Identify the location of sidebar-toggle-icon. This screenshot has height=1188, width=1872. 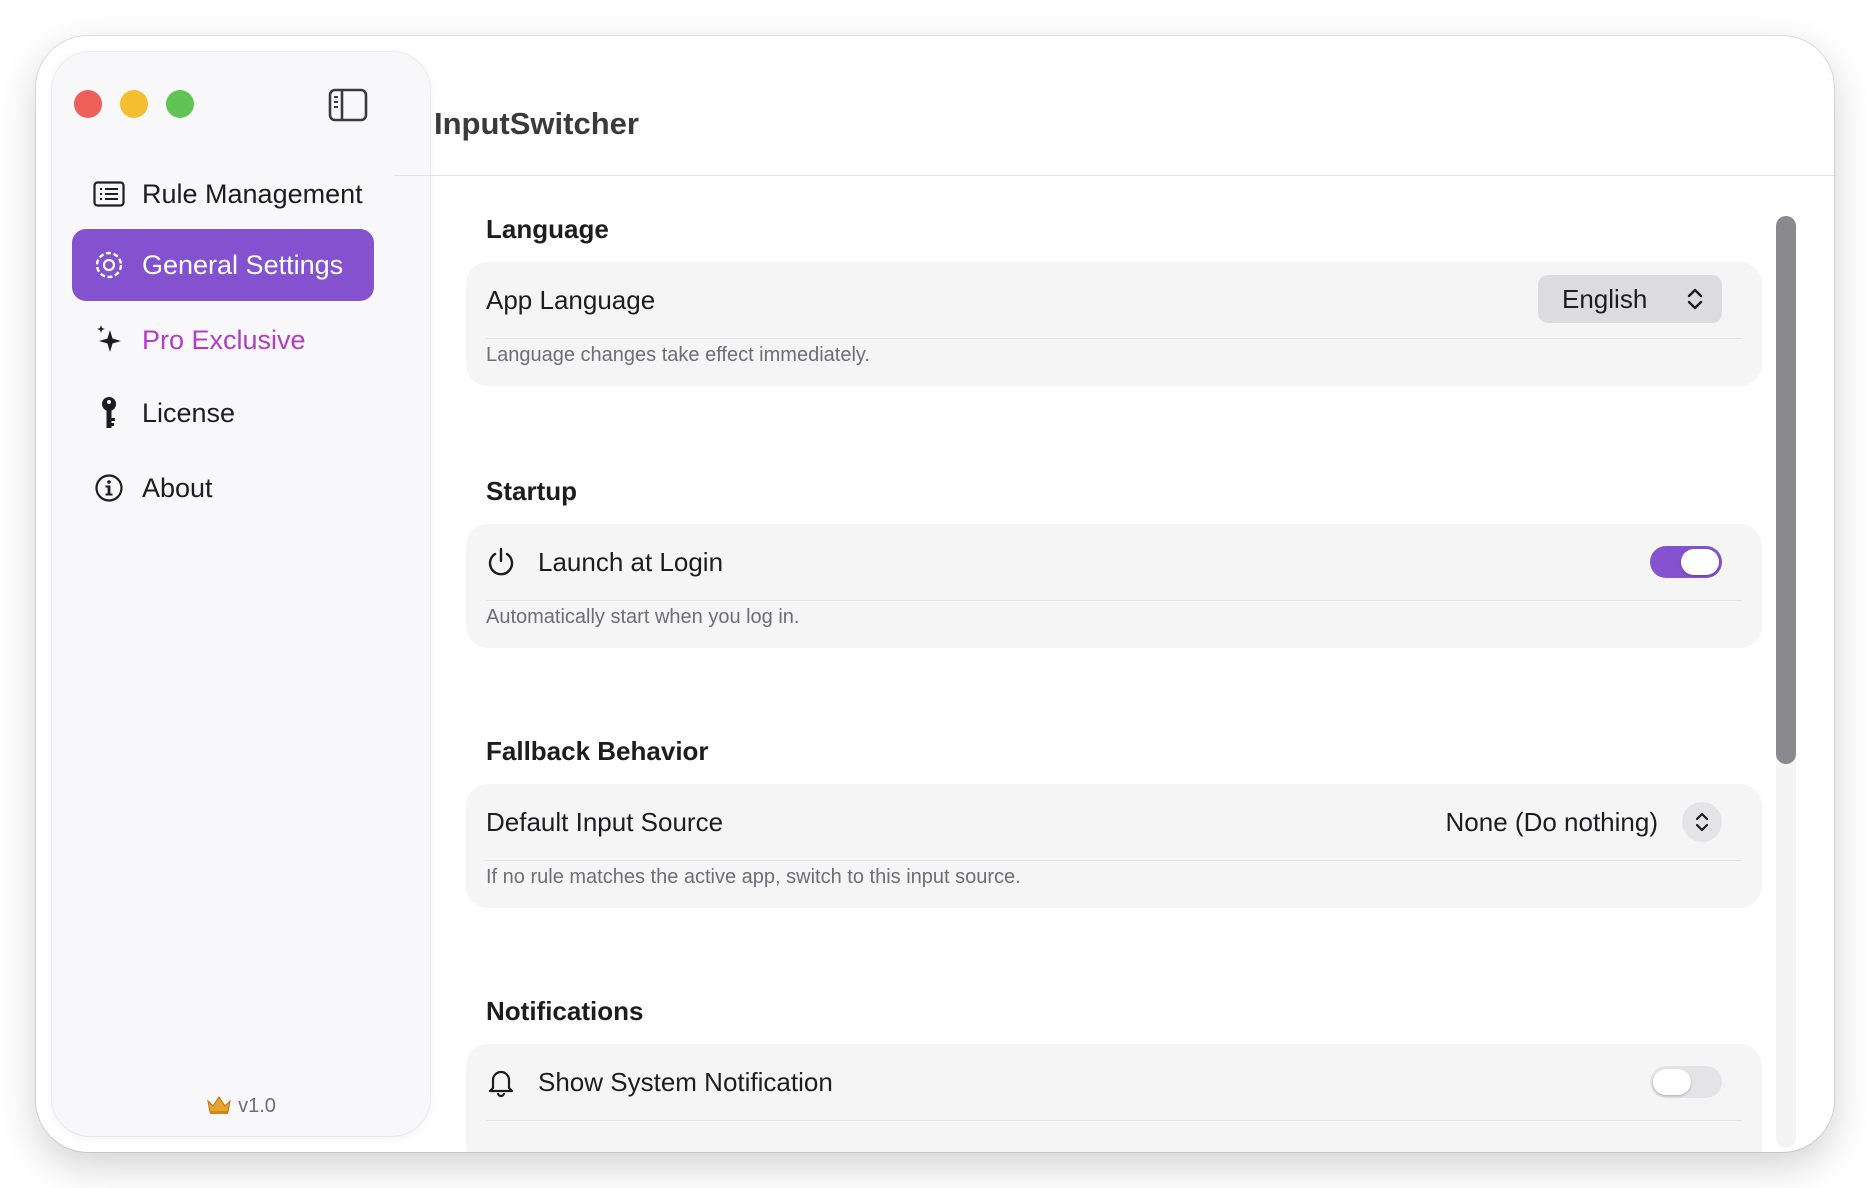
(348, 105).